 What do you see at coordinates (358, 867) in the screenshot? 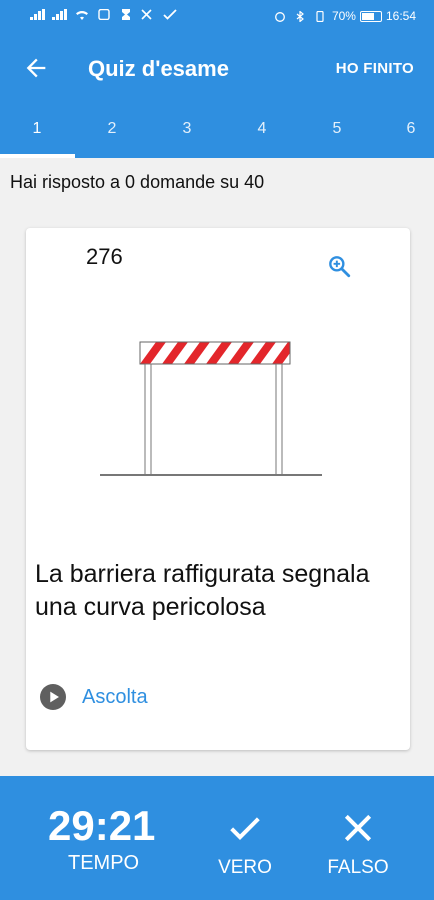
I see `false-label: FALSO` at bounding box center [358, 867].